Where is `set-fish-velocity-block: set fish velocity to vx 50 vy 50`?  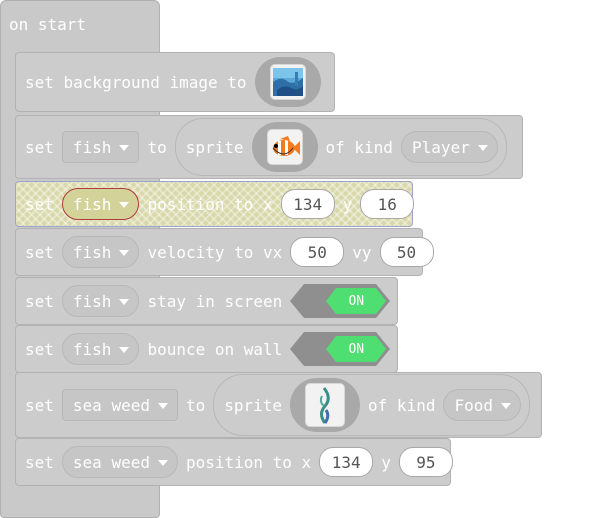 set-fish-velocity-block: set fish velocity to vx 50 vy 50 is located at coordinates (224, 252).